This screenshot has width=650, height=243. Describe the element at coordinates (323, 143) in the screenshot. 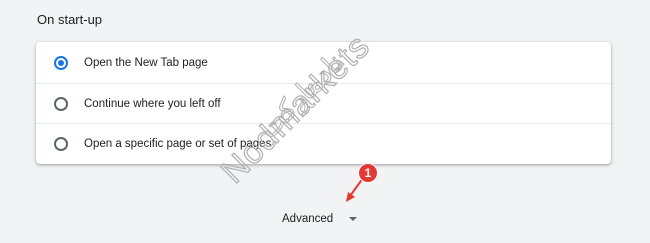

I see `startup-option-specific-pages: Open a specific page or set of pages` at that location.